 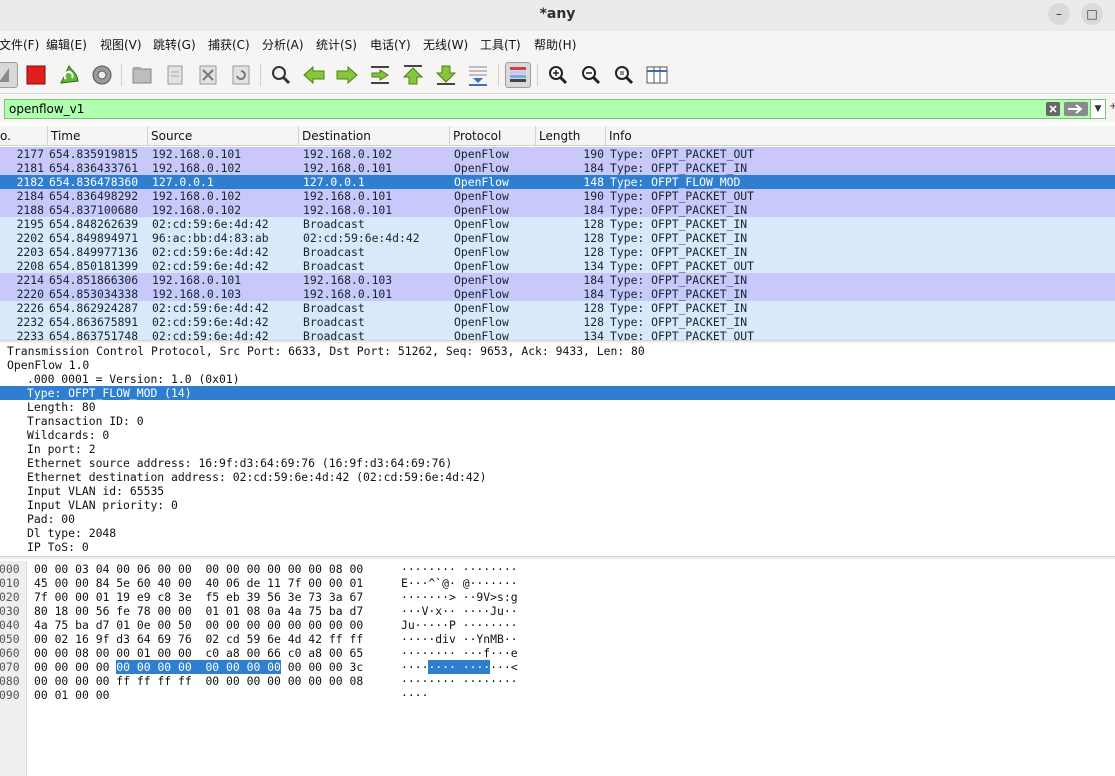 I want to click on apply-filter-icon, so click(x=1076, y=109).